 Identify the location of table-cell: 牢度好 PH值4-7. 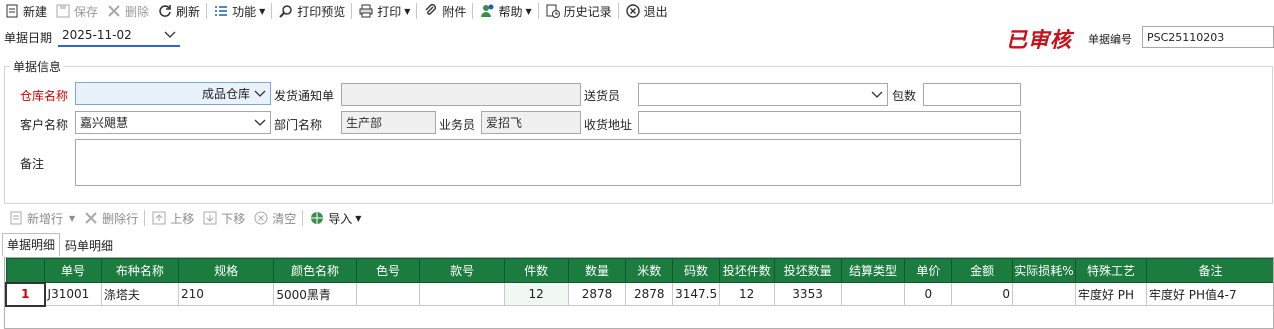
(1209, 294).